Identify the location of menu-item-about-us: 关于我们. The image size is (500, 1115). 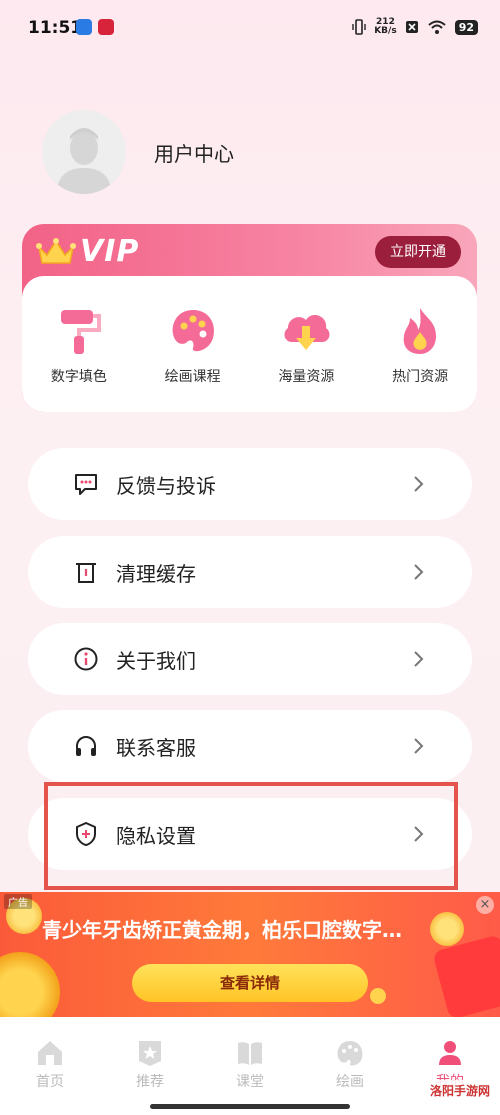
(250, 659).